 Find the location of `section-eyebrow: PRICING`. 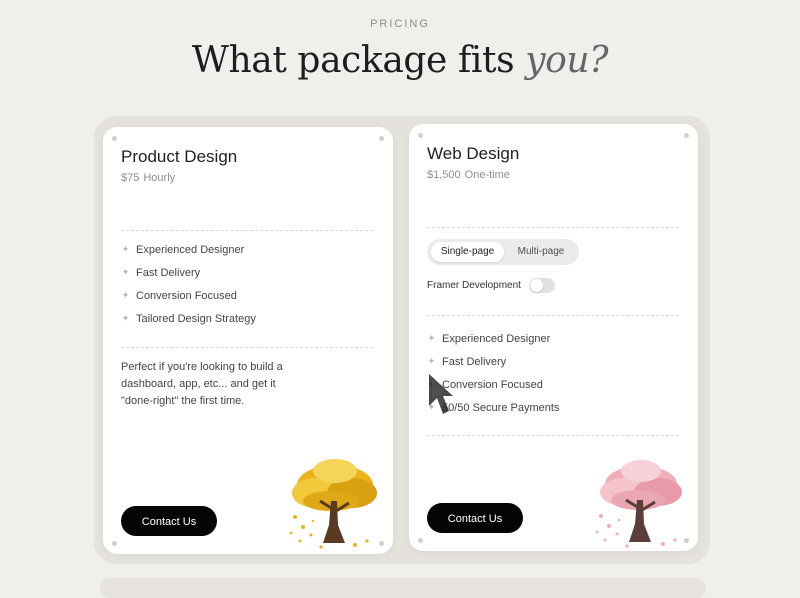

section-eyebrow: PRICING is located at coordinates (400, 24).